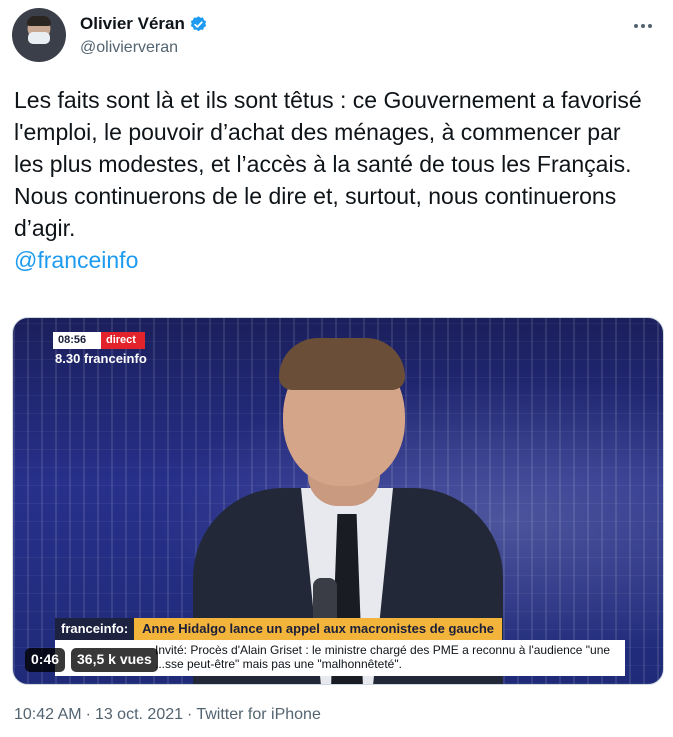 The image size is (673, 737). What do you see at coordinates (132, 24) in the screenshot?
I see `author-name: Olivier Véran` at bounding box center [132, 24].